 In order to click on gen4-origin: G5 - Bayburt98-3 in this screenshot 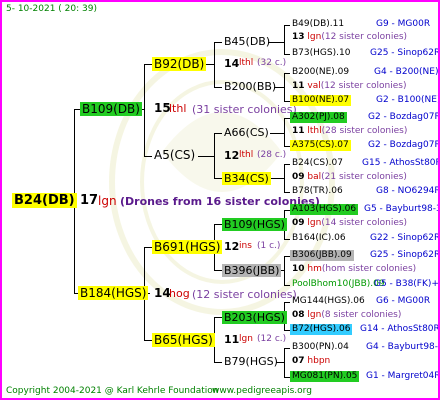, I will do `click(402, 209)`.